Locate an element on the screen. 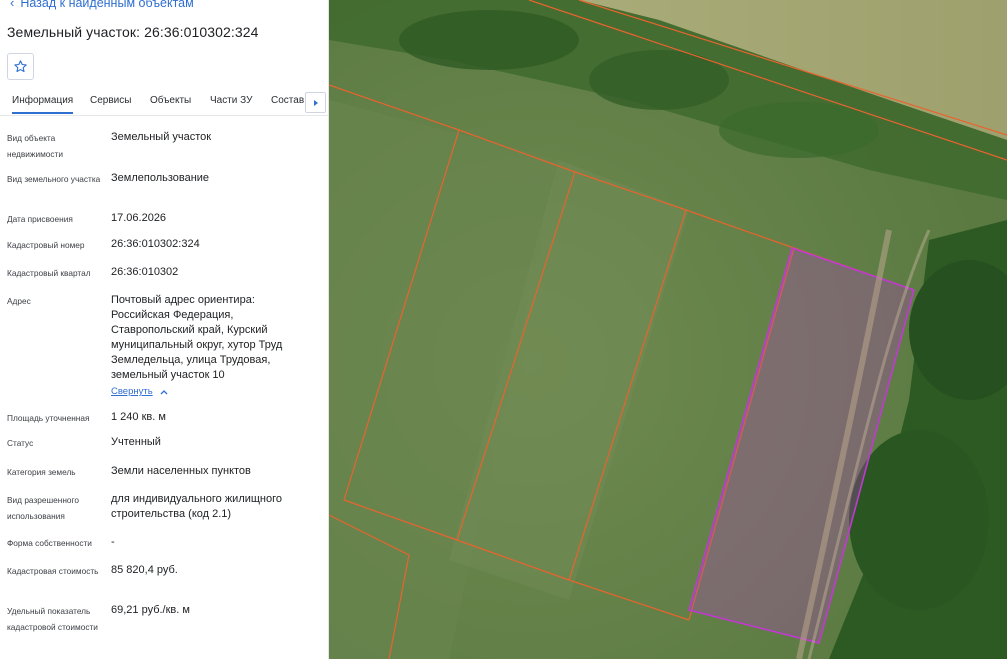 This screenshot has width=1007, height=659. field-value: - is located at coordinates (113, 542).